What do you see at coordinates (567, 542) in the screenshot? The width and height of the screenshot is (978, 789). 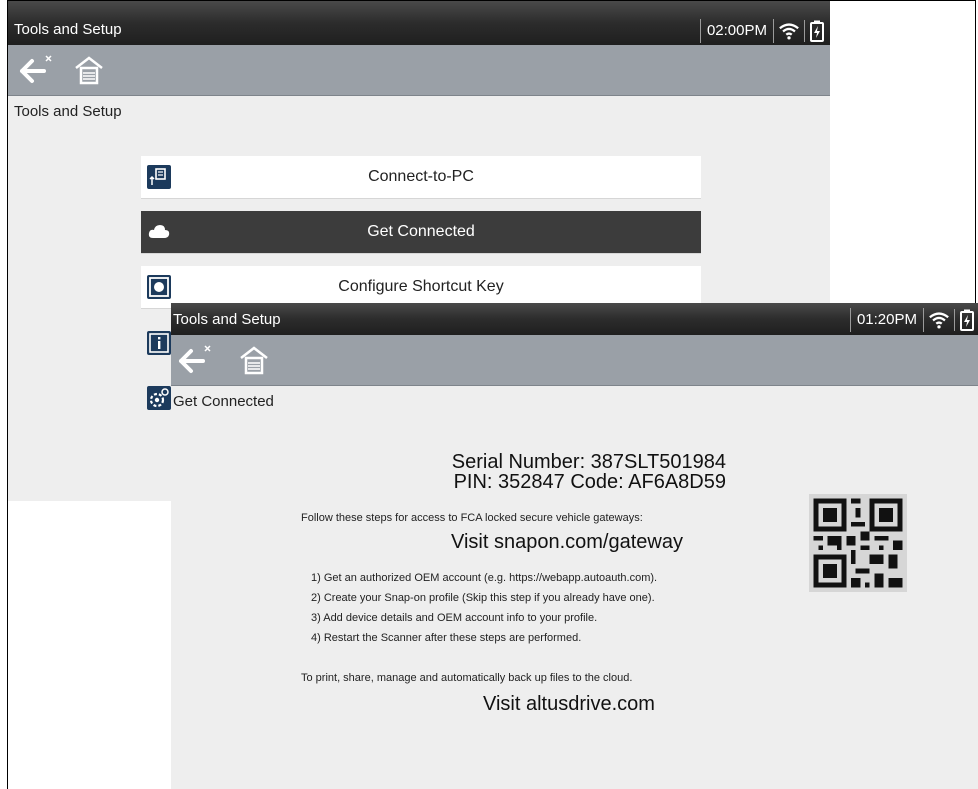 I see `gateway-link-text: Visit snapon.com/gateway` at bounding box center [567, 542].